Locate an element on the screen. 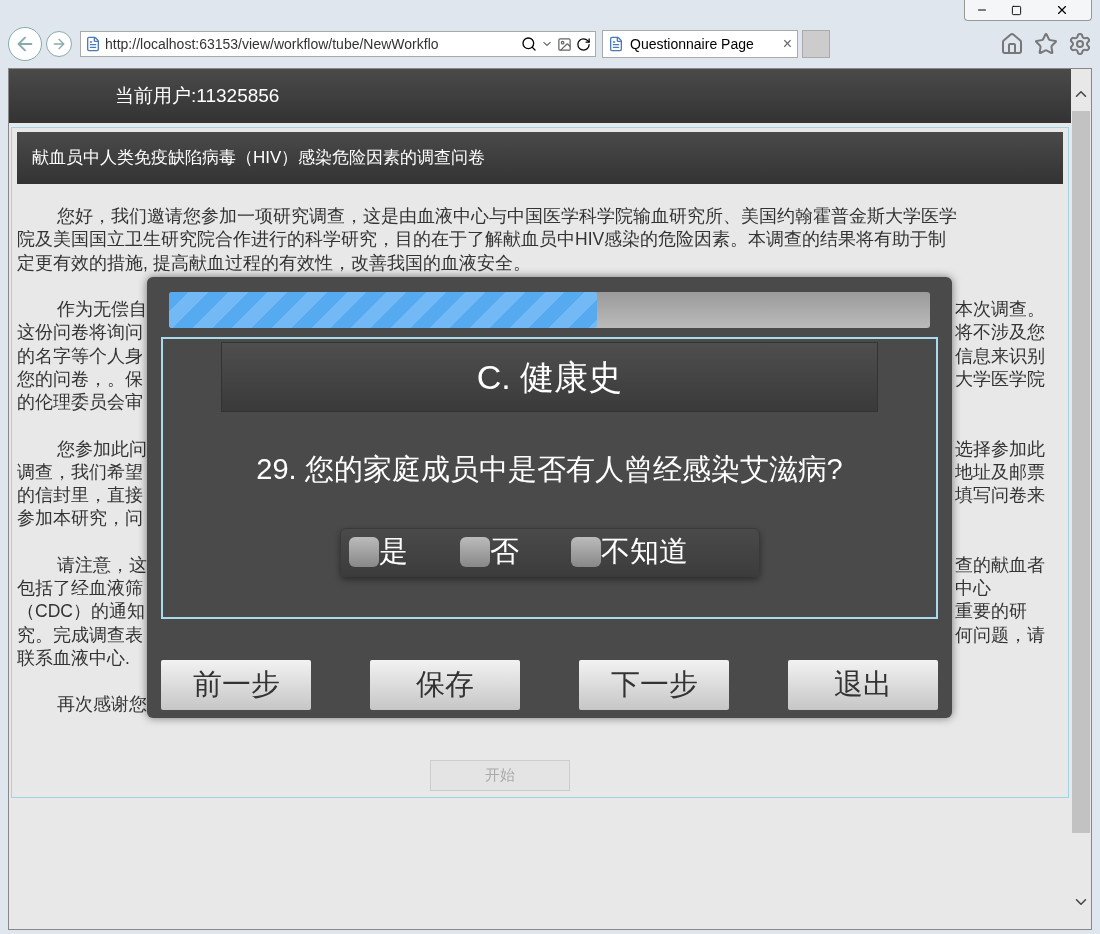 The width and height of the screenshot is (1100, 934). paragraph-text: 中心 is located at coordinates (973, 588).